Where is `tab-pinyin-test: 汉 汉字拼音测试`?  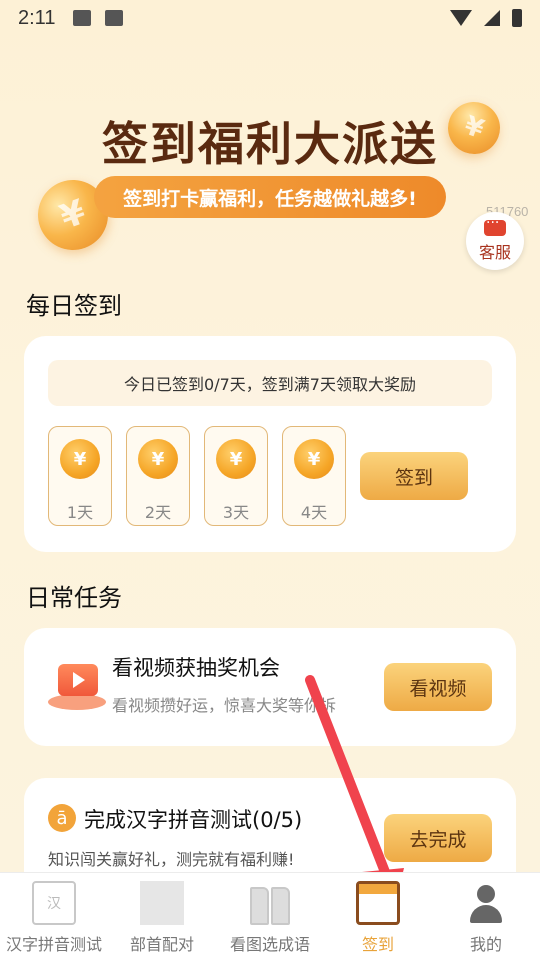 tab-pinyin-test: 汉 汉字拼音测试 is located at coordinates (54, 916).